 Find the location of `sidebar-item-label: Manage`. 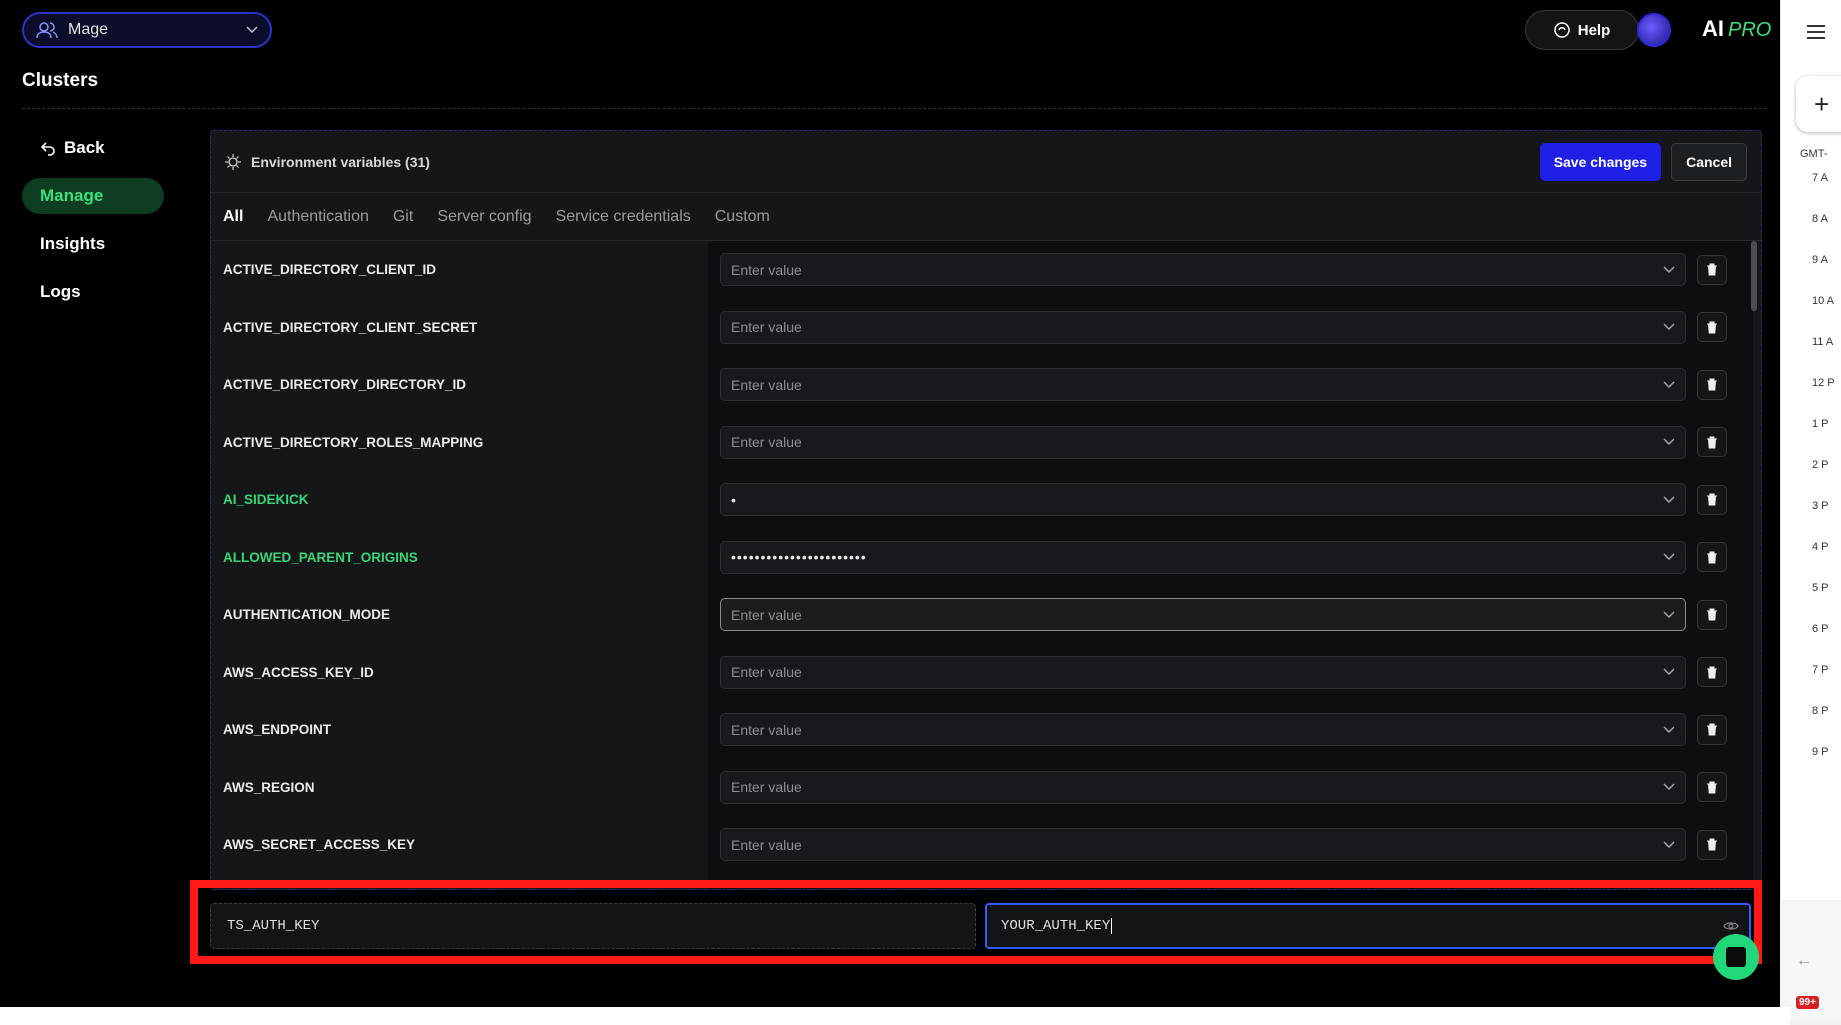

sidebar-item-label: Manage is located at coordinates (72, 195).